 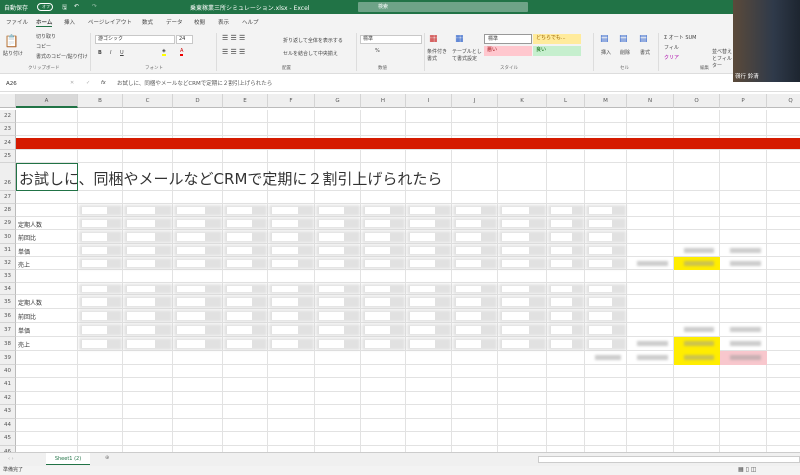 What do you see at coordinates (76, 6) in the screenshot?
I see `undo-icon: ↶` at bounding box center [76, 6].